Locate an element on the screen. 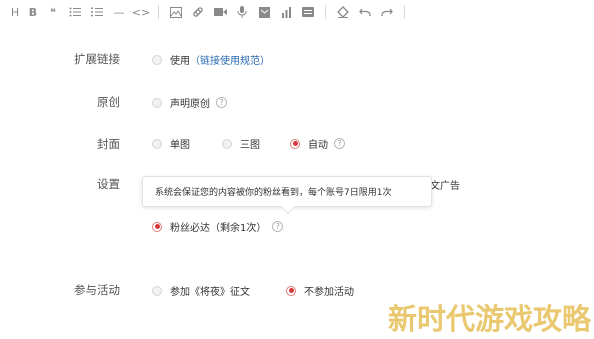  editor-toolbar: H B ❝ — <> is located at coordinates (297, 12).